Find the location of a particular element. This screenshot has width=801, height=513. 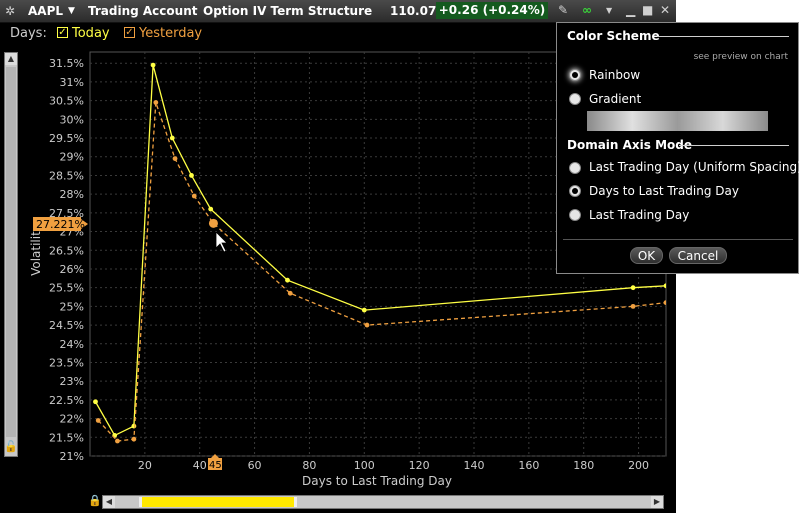

days-to-last-trading-day-label: Days to Last Trading Day is located at coordinates (664, 191).